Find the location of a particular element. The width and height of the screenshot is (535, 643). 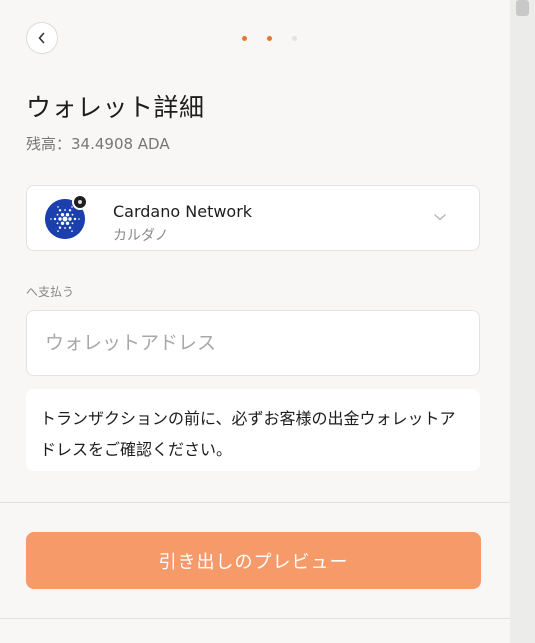

network-name: Cardano Network is located at coordinates (183, 211).